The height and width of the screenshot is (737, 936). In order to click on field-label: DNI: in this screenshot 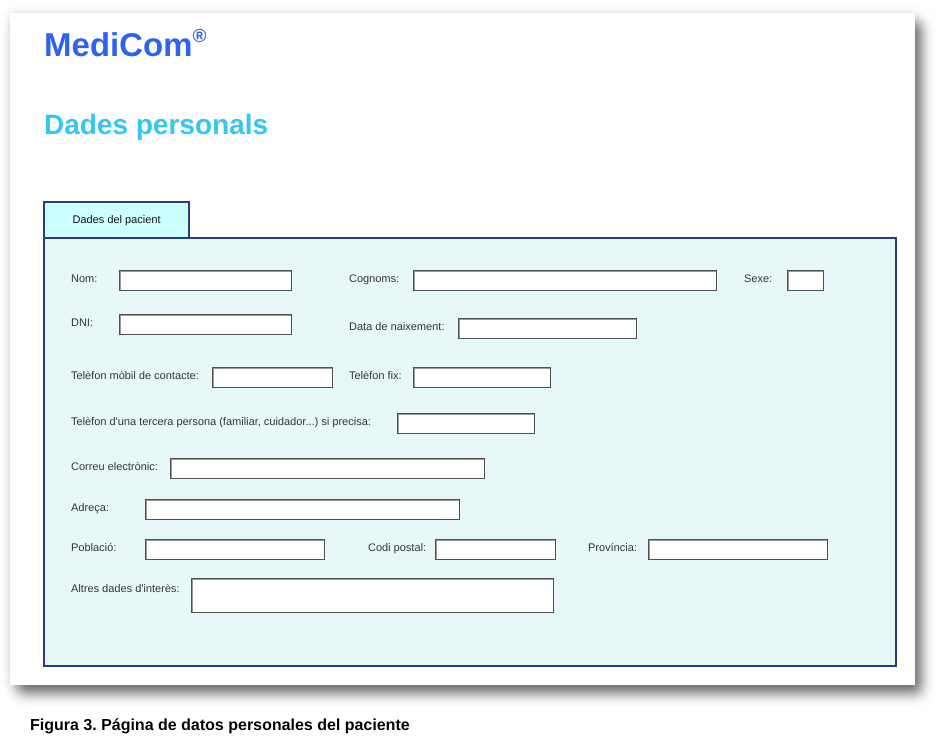, I will do `click(82, 323)`.